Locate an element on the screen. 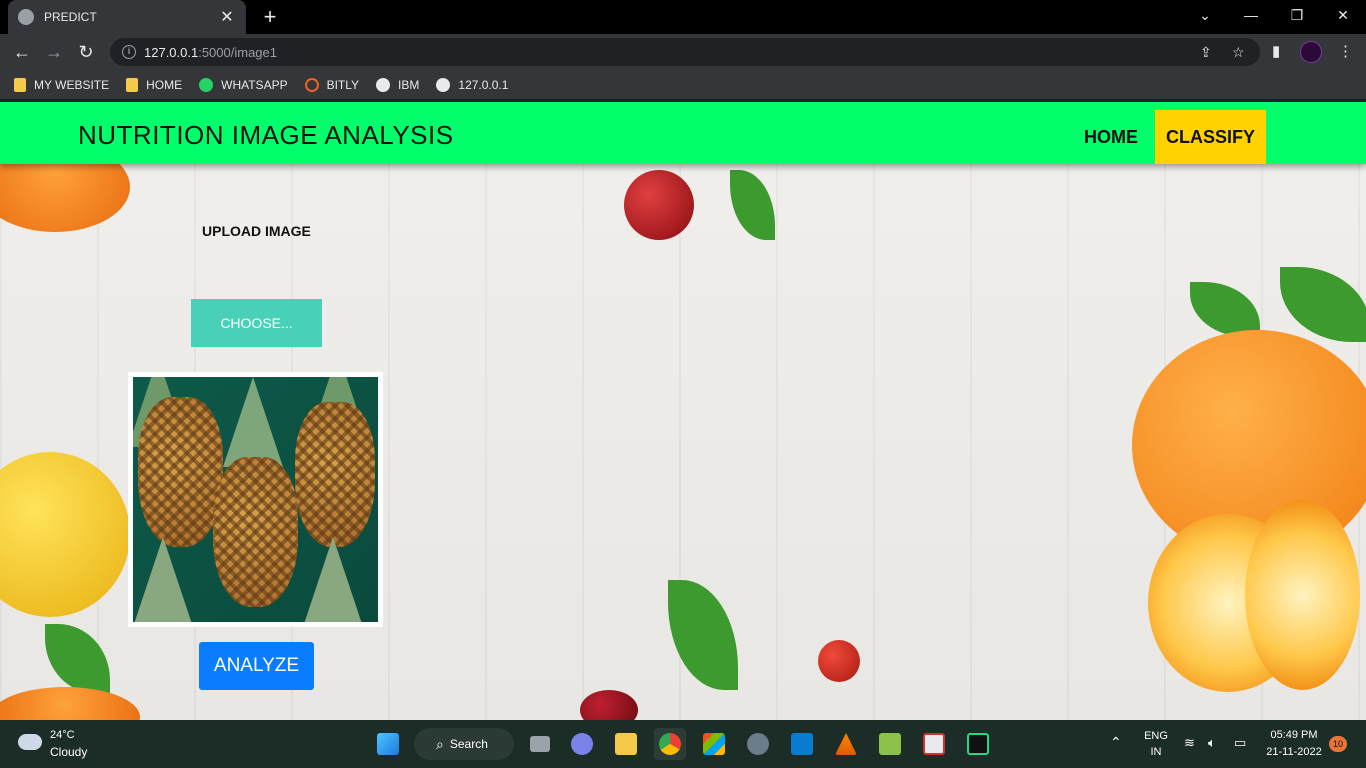  snip-icon is located at coordinates (934, 744).